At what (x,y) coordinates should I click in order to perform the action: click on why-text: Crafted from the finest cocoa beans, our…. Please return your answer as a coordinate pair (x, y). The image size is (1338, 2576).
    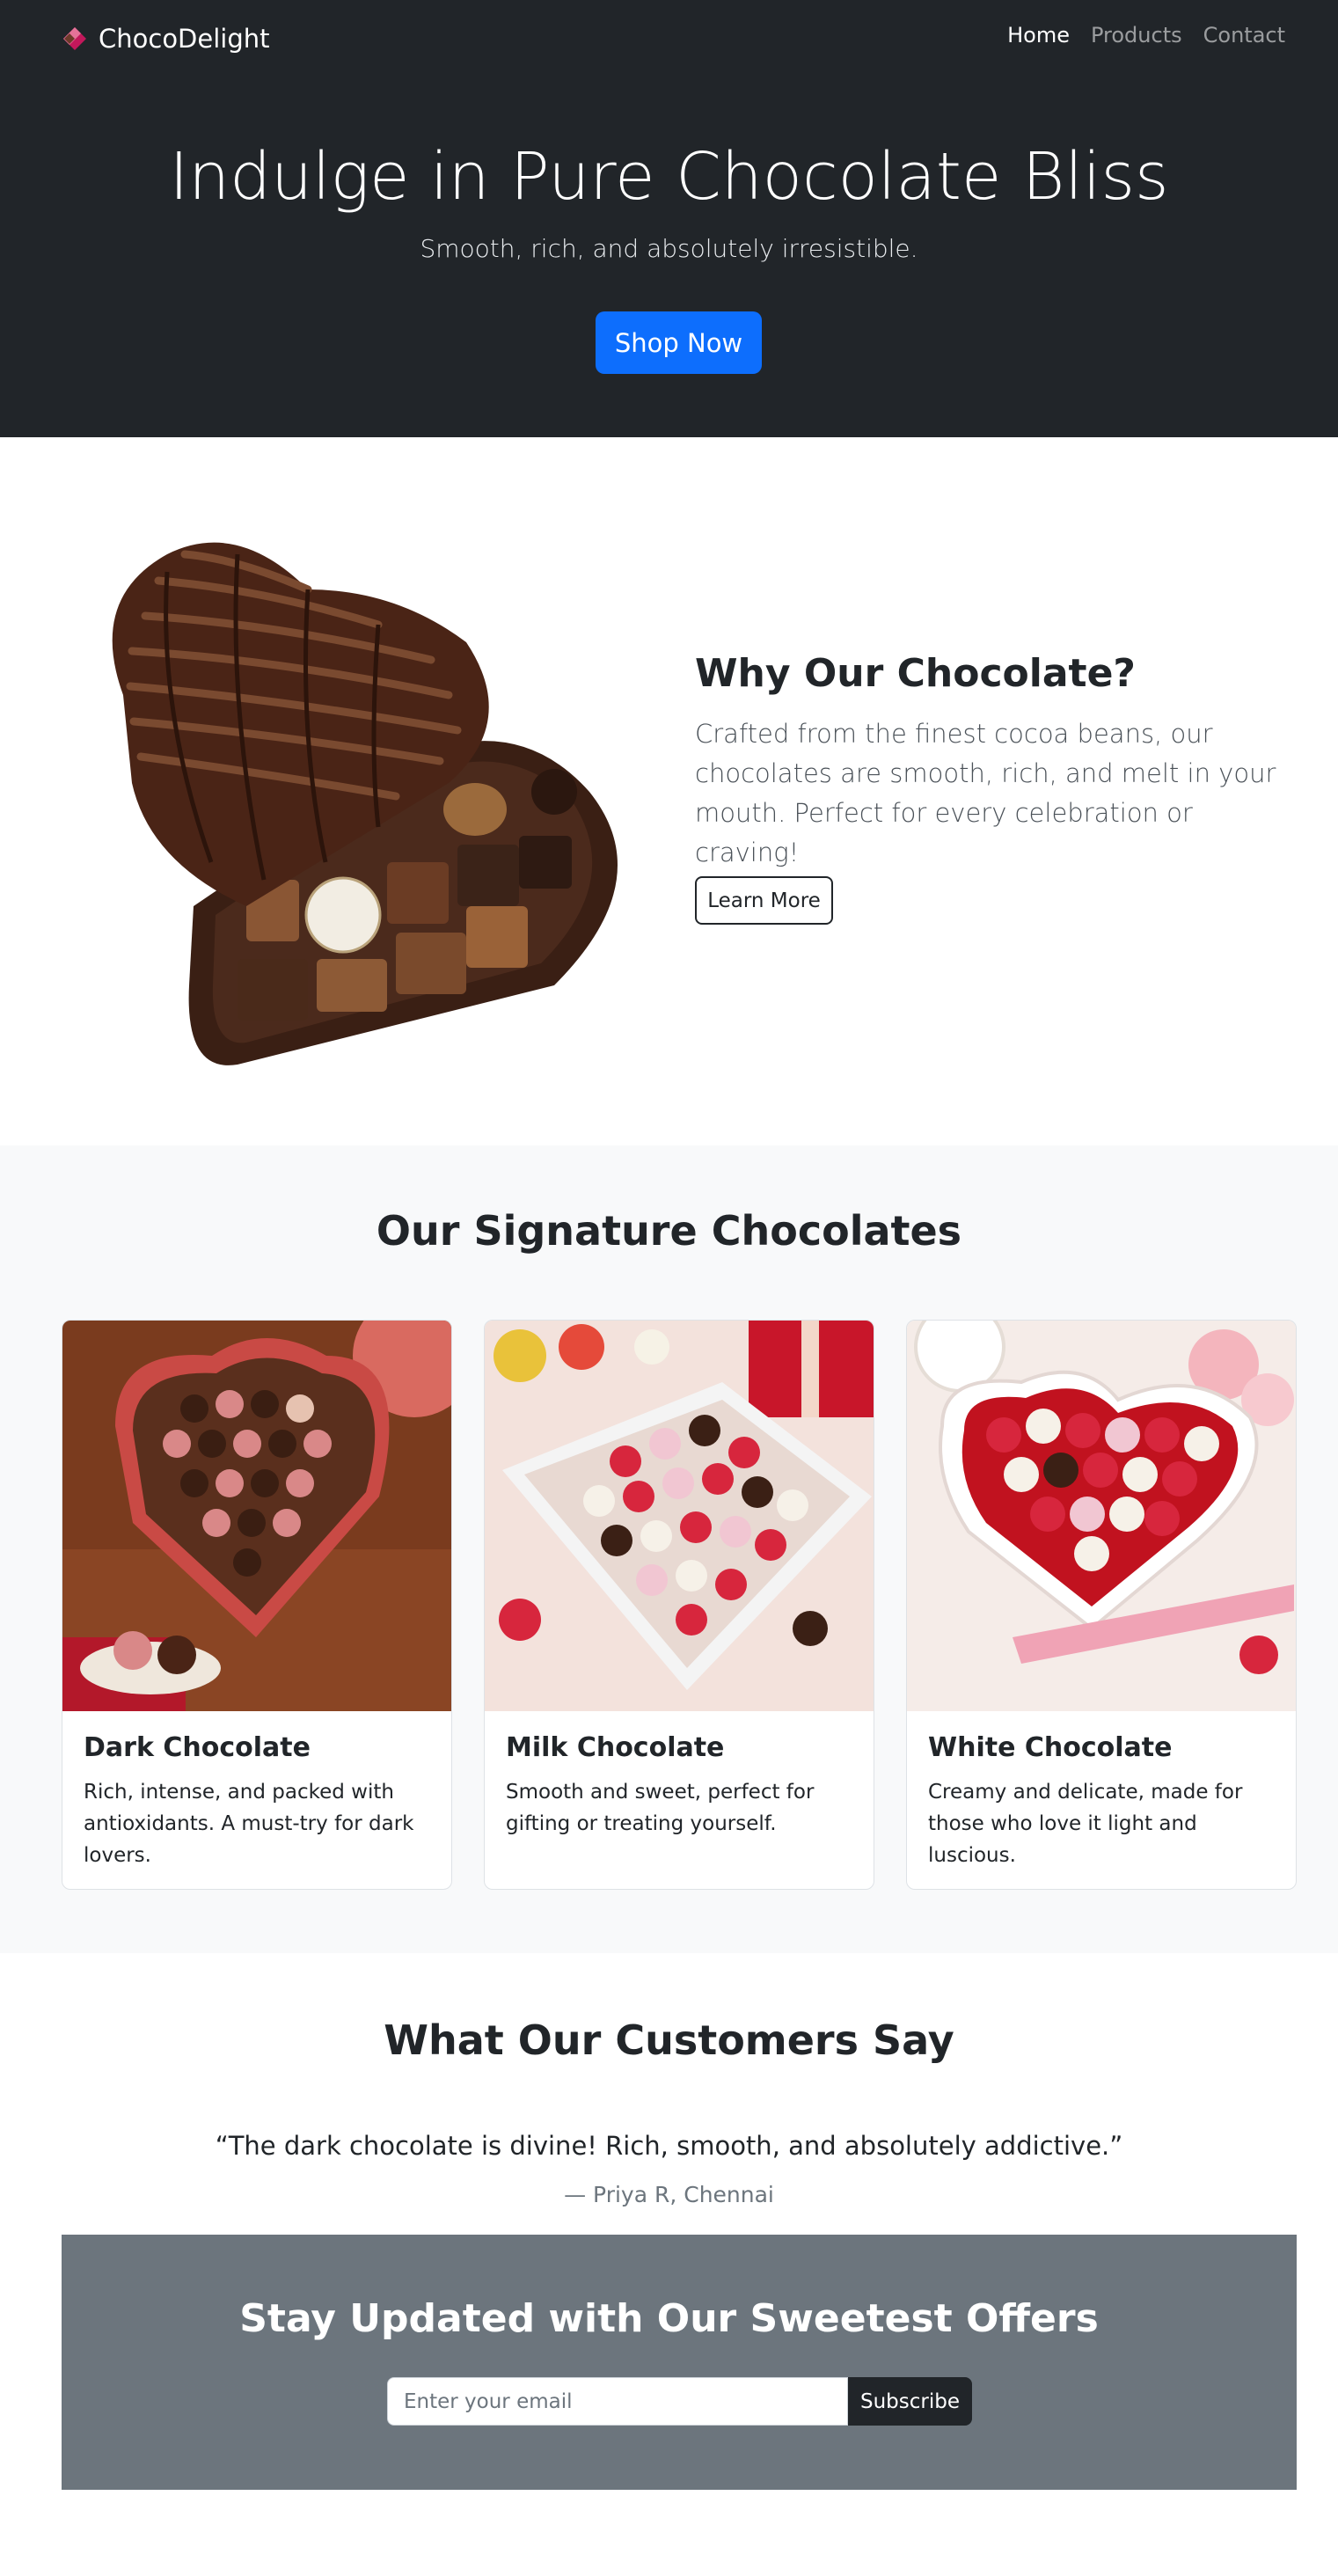
    Looking at the image, I should click on (985, 793).